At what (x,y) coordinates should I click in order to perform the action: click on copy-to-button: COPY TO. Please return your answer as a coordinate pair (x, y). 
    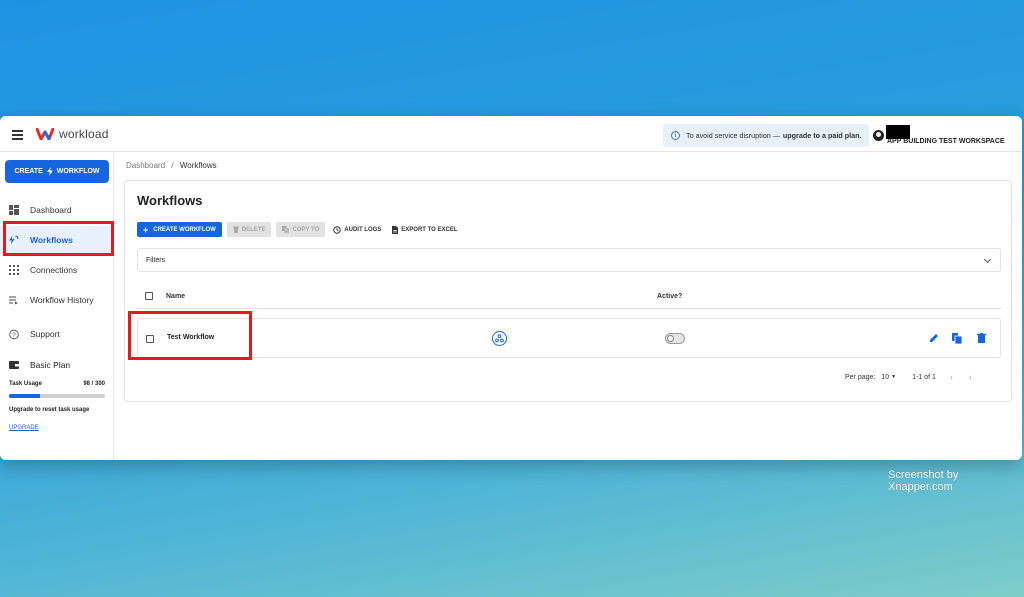
    Looking at the image, I should click on (301, 229).